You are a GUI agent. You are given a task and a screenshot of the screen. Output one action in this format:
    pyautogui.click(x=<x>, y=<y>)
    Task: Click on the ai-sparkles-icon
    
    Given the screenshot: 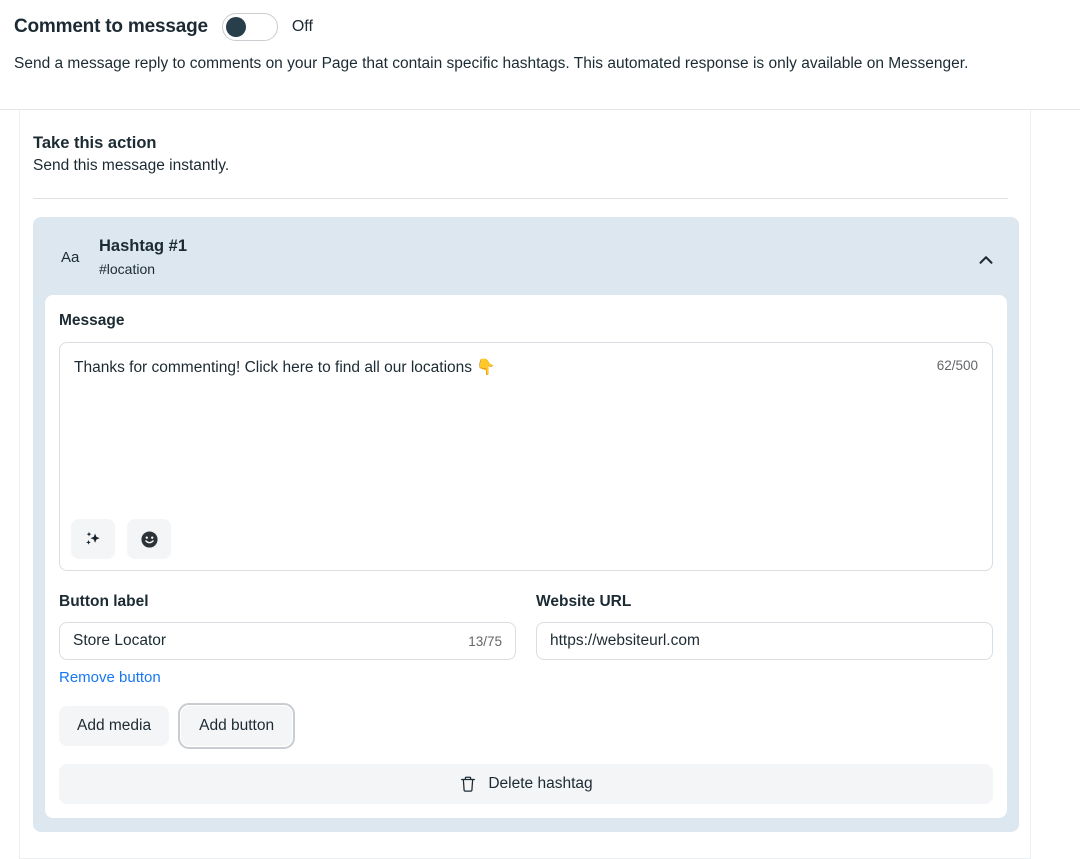 What is the action you would take?
    pyautogui.click(x=93, y=538)
    